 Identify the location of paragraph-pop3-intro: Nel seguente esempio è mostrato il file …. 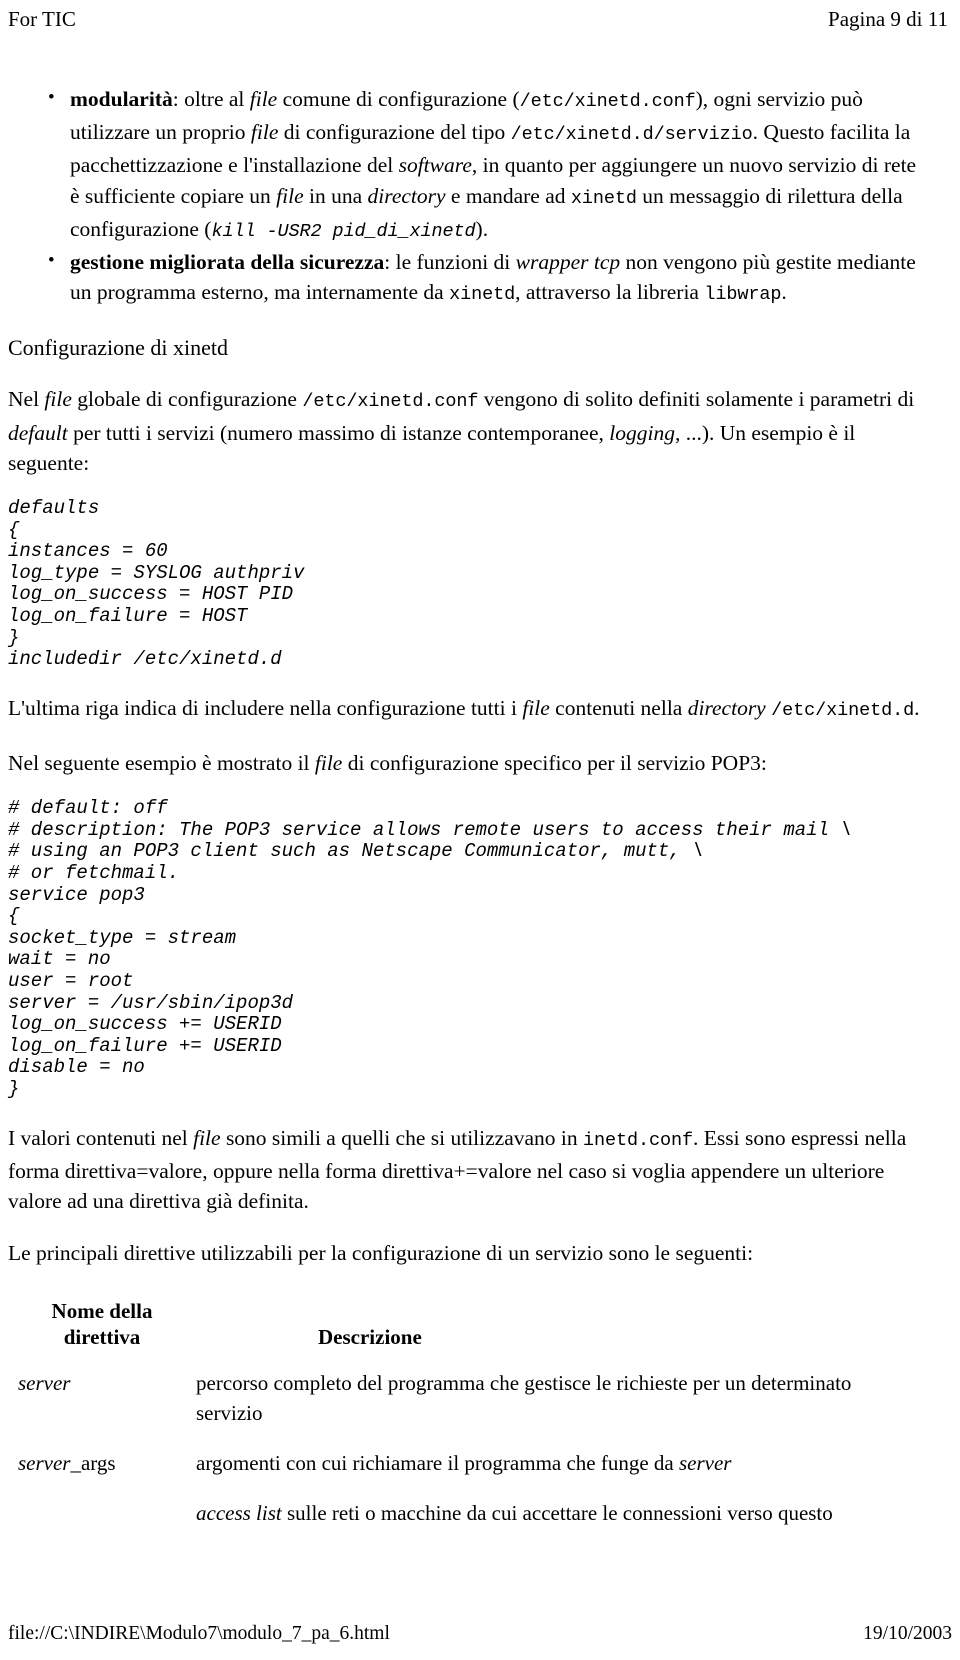
(387, 762).